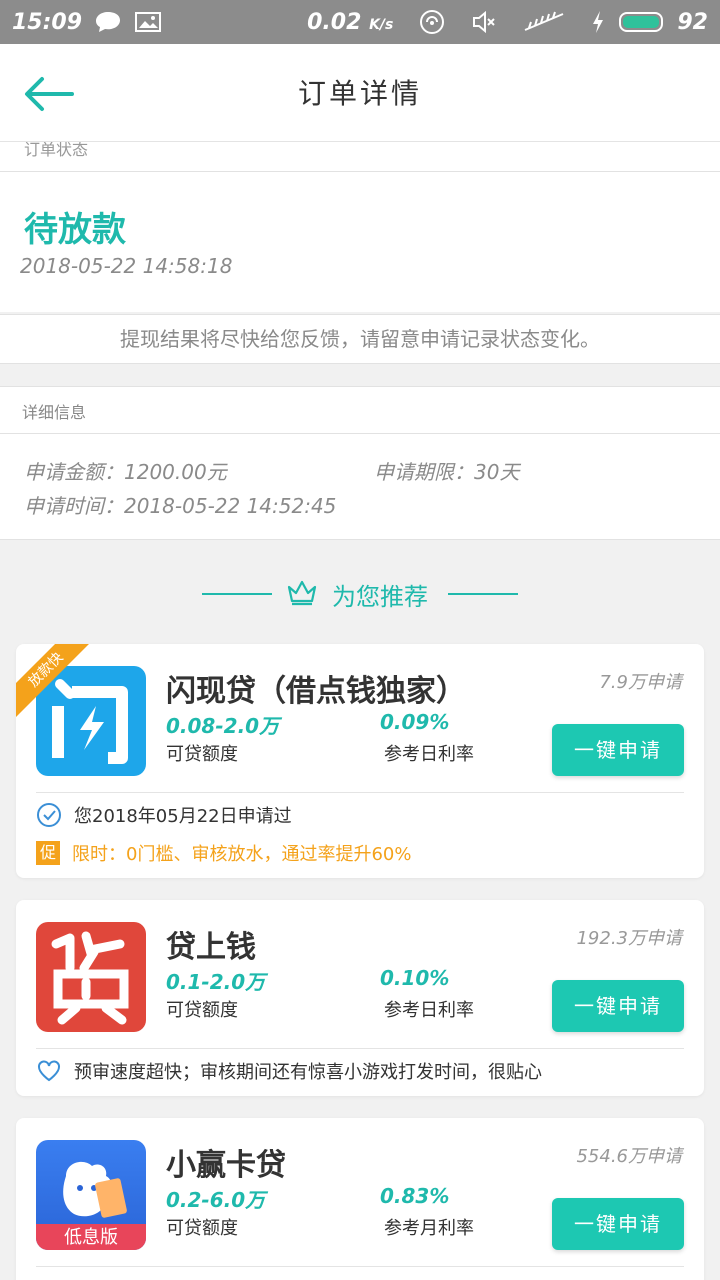 Image resolution: width=720 pixels, height=1280 pixels. I want to click on speed-value: 0.02, so click(334, 22).